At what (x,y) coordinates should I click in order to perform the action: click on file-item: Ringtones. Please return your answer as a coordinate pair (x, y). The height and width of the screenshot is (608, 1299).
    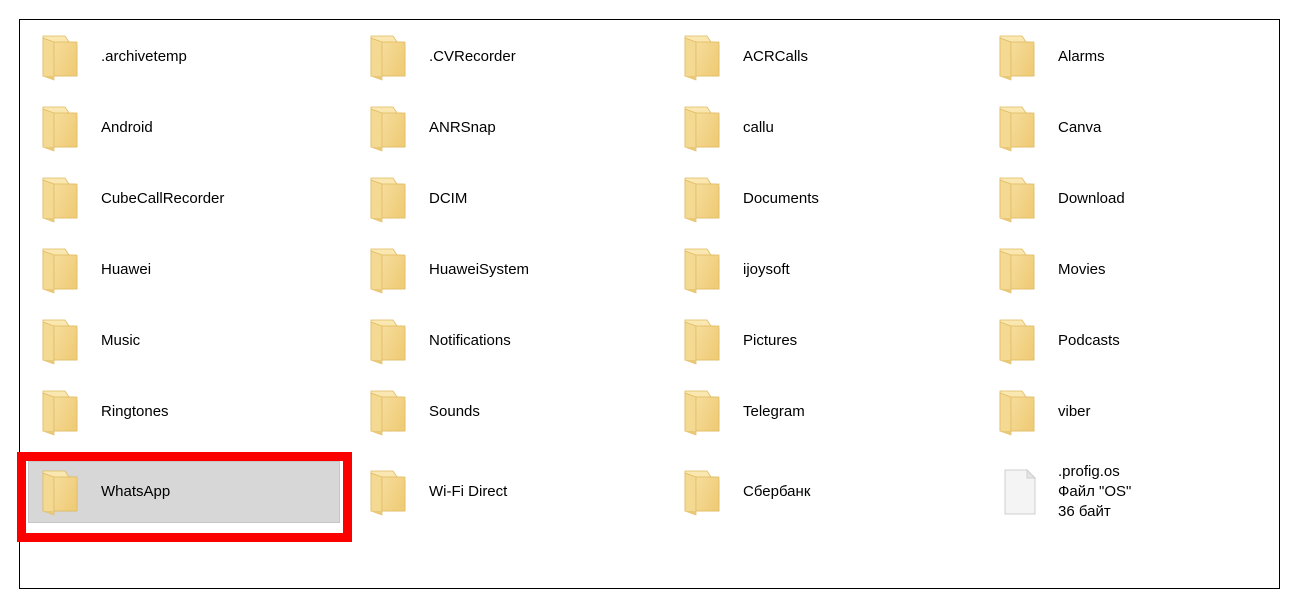
    Looking at the image, I should click on (184, 412).